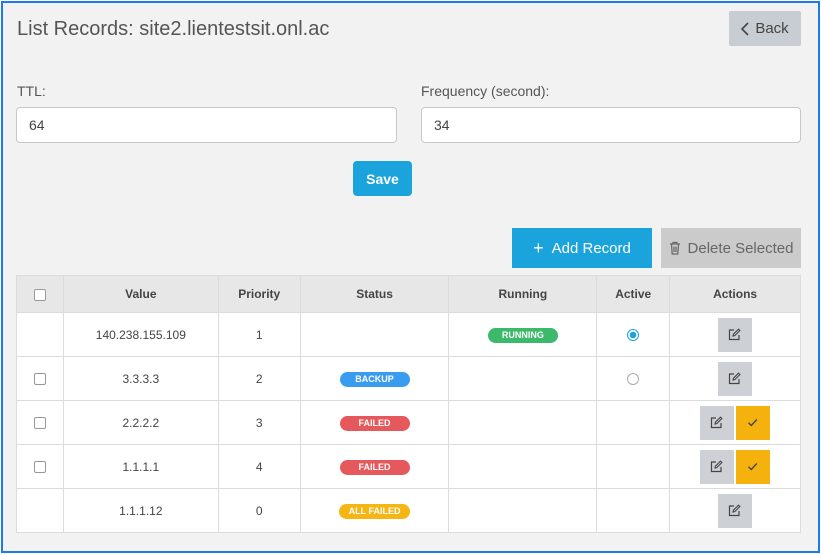 The width and height of the screenshot is (821, 554). What do you see at coordinates (523, 294) in the screenshot?
I see `header-running: Running` at bounding box center [523, 294].